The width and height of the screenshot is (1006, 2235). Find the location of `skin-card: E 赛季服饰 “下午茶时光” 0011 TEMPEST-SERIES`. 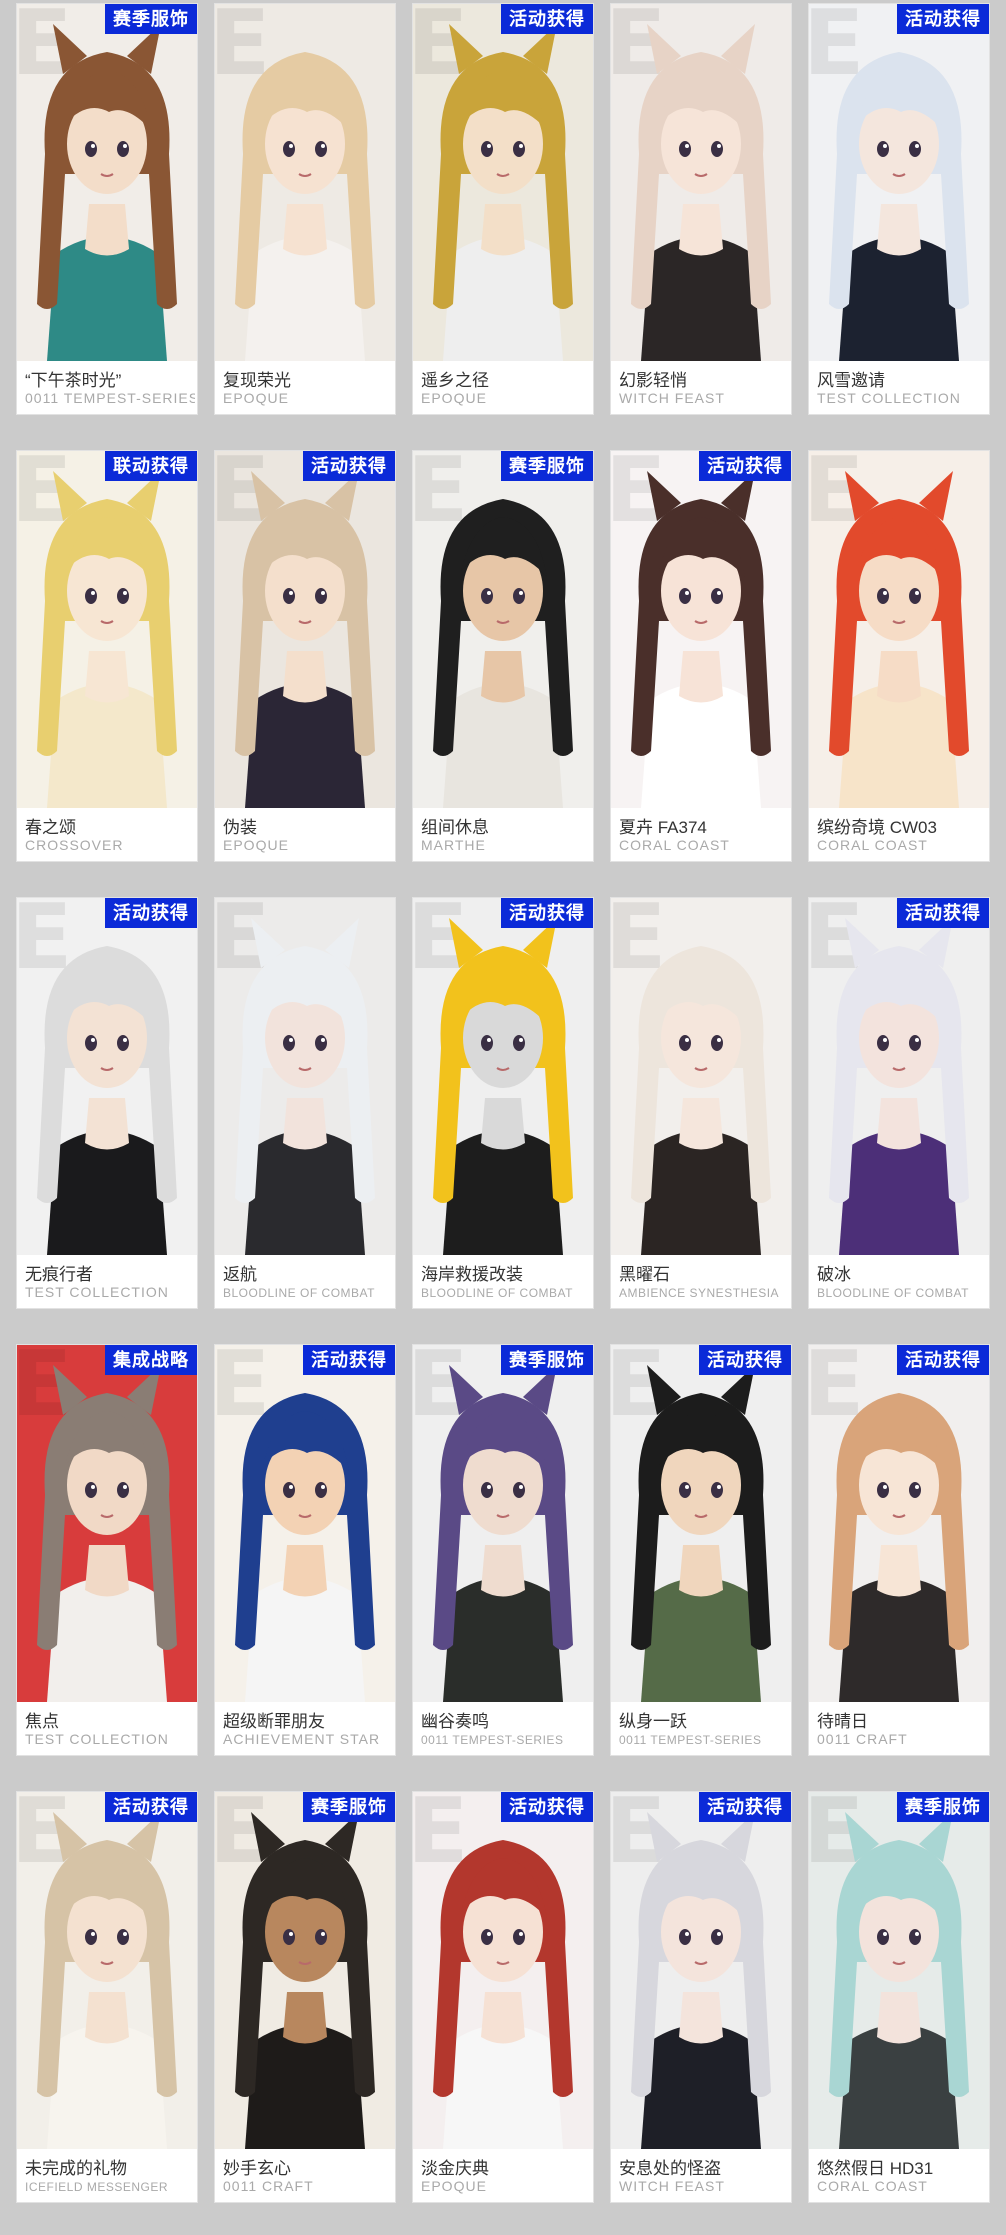

skin-card: E 赛季服饰 “下午茶时光” 0011 TEMPEST-SERIES is located at coordinates (107, 209).